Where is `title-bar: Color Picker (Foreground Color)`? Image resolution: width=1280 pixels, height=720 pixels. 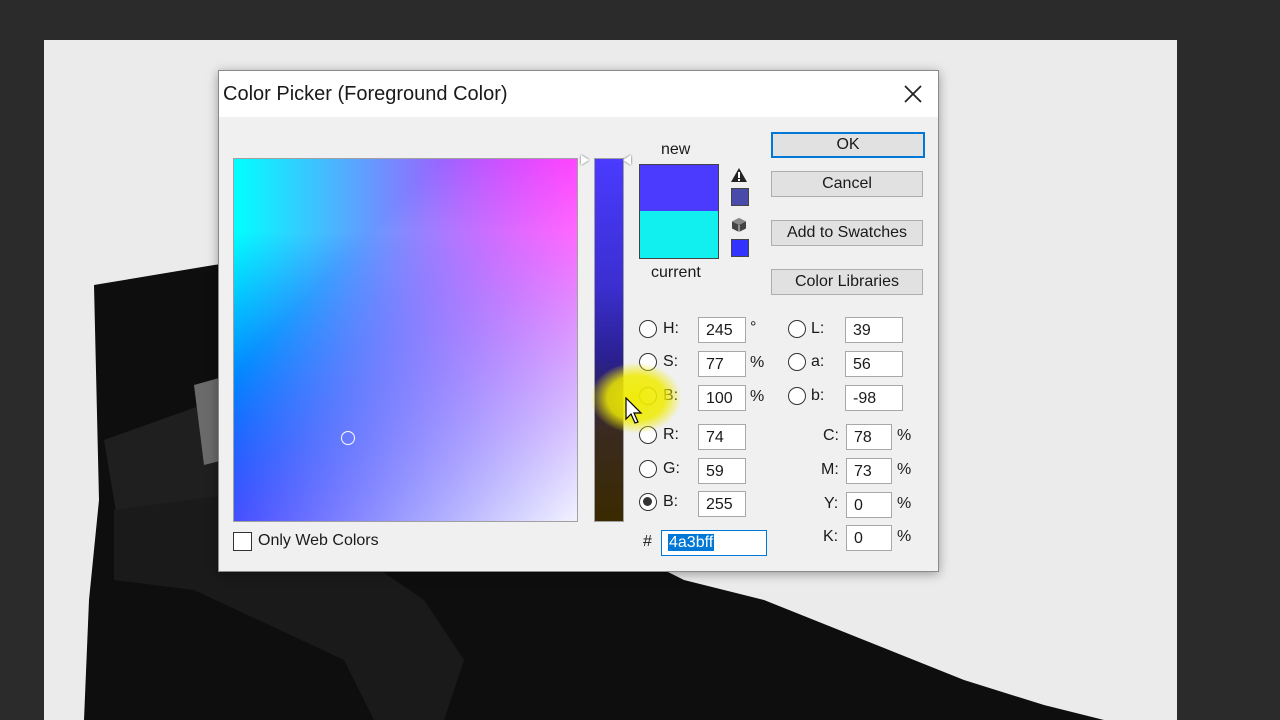
title-bar: Color Picker (Foreground Color) is located at coordinates (578, 94).